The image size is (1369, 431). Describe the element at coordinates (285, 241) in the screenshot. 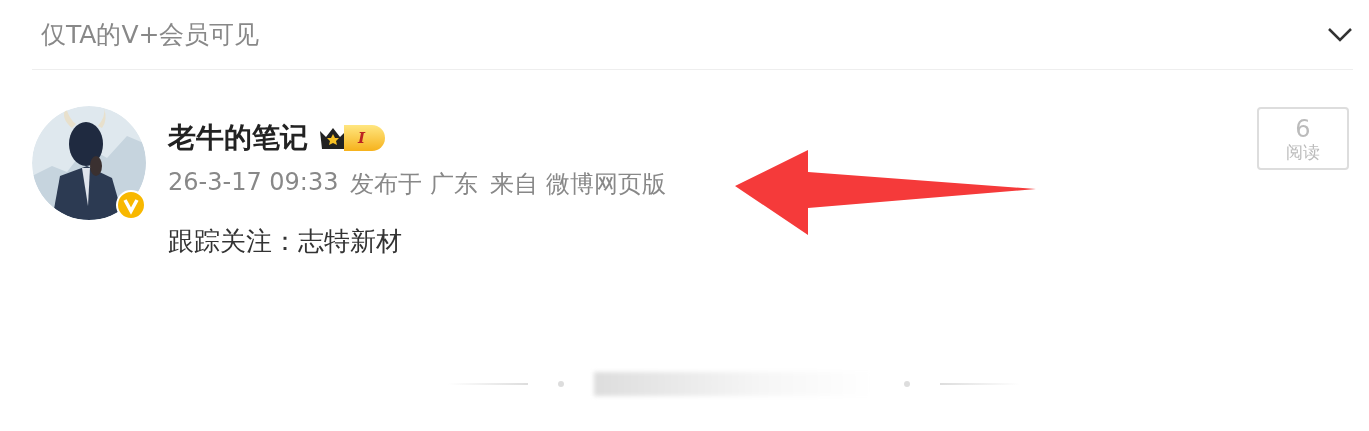

I see `post-text: 跟踪关注：志特新材` at that location.